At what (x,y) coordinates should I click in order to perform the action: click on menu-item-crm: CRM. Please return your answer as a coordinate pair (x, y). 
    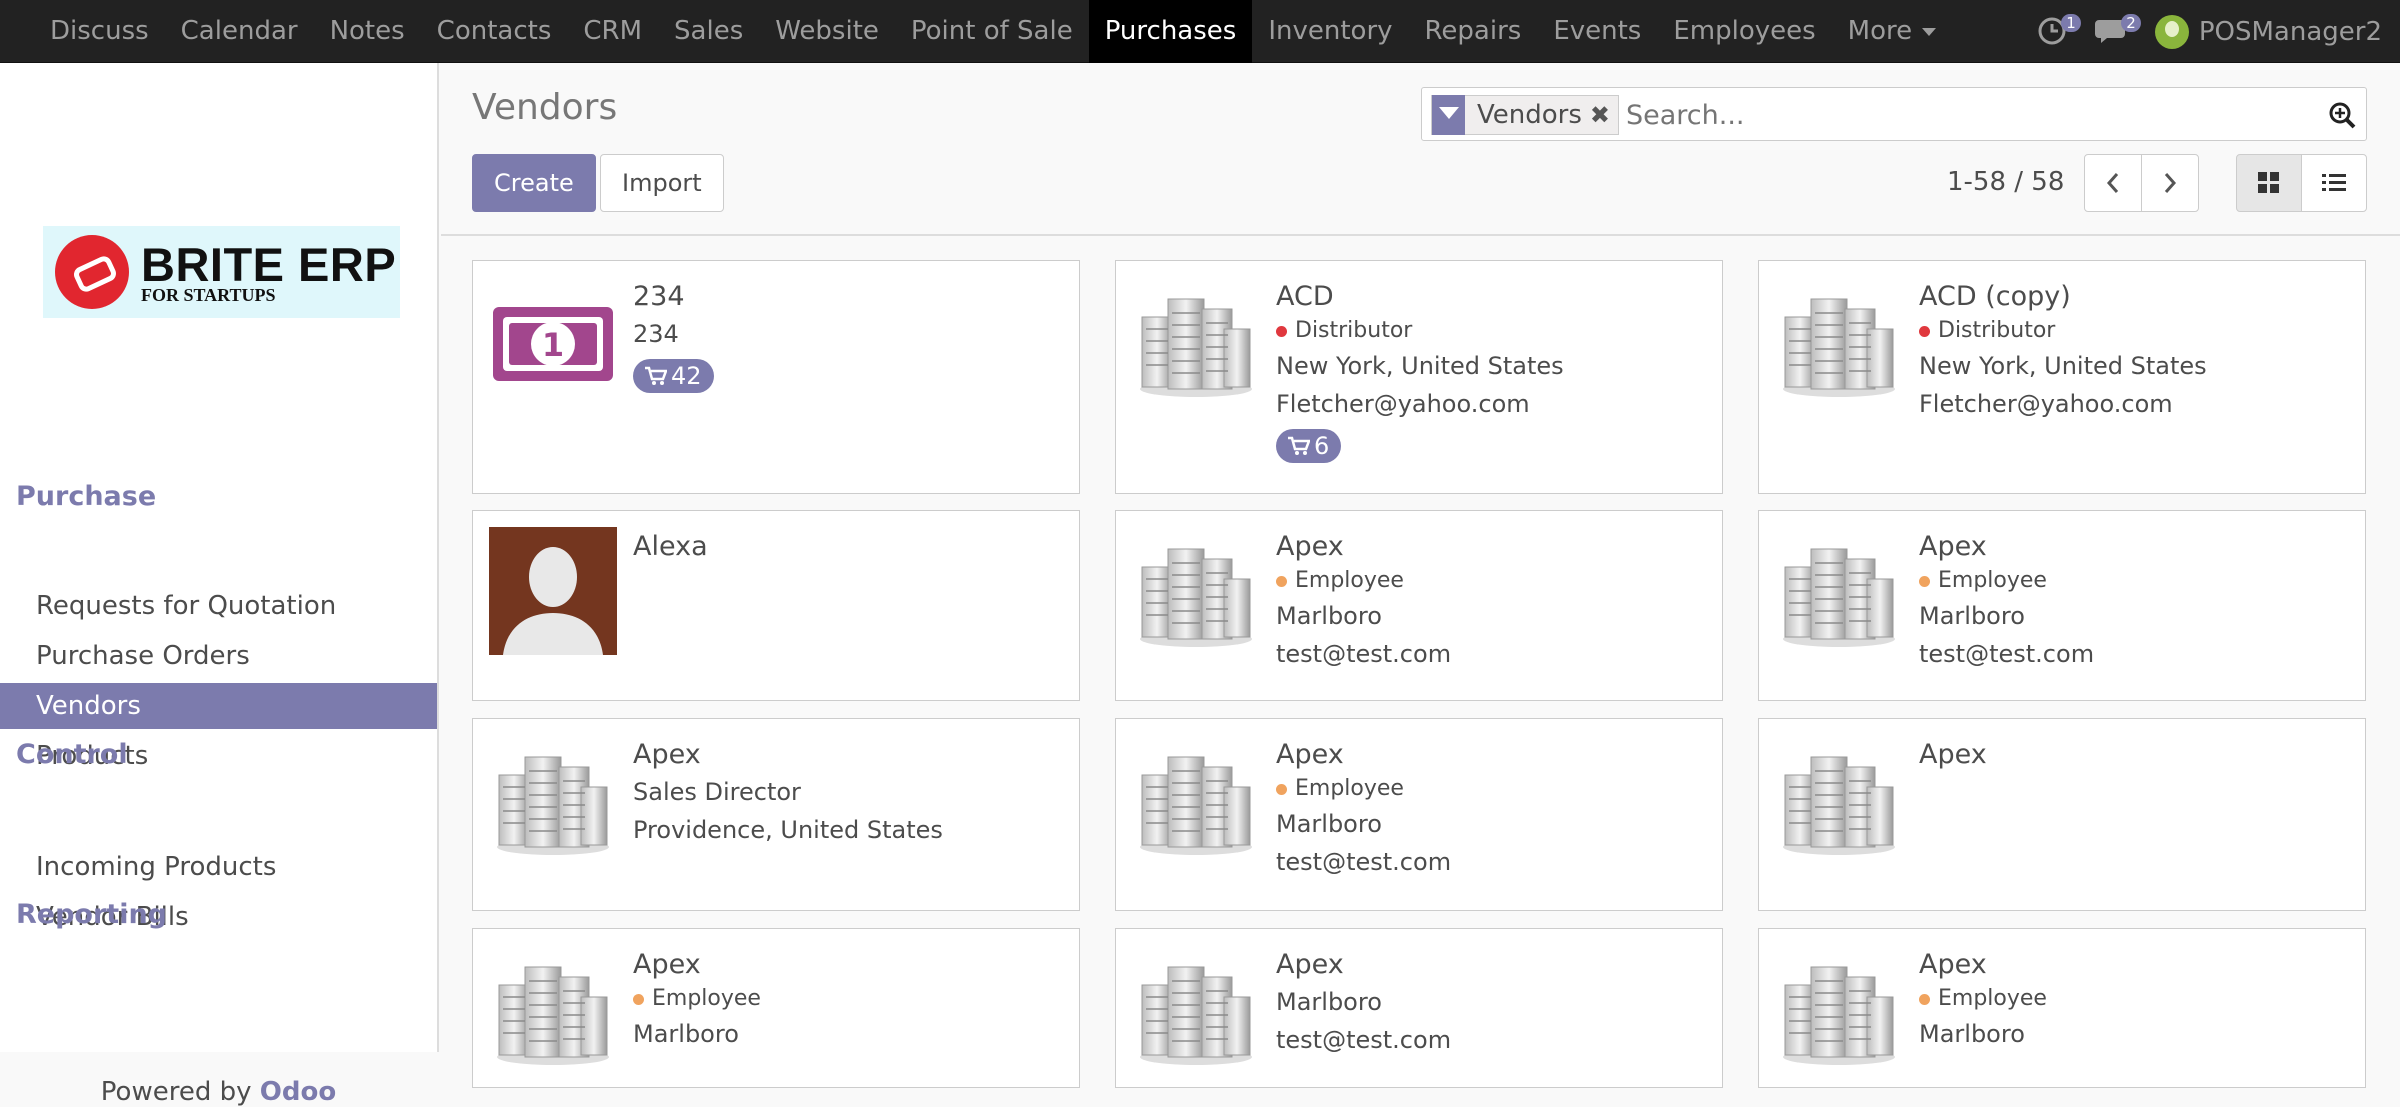
    Looking at the image, I should click on (612, 31).